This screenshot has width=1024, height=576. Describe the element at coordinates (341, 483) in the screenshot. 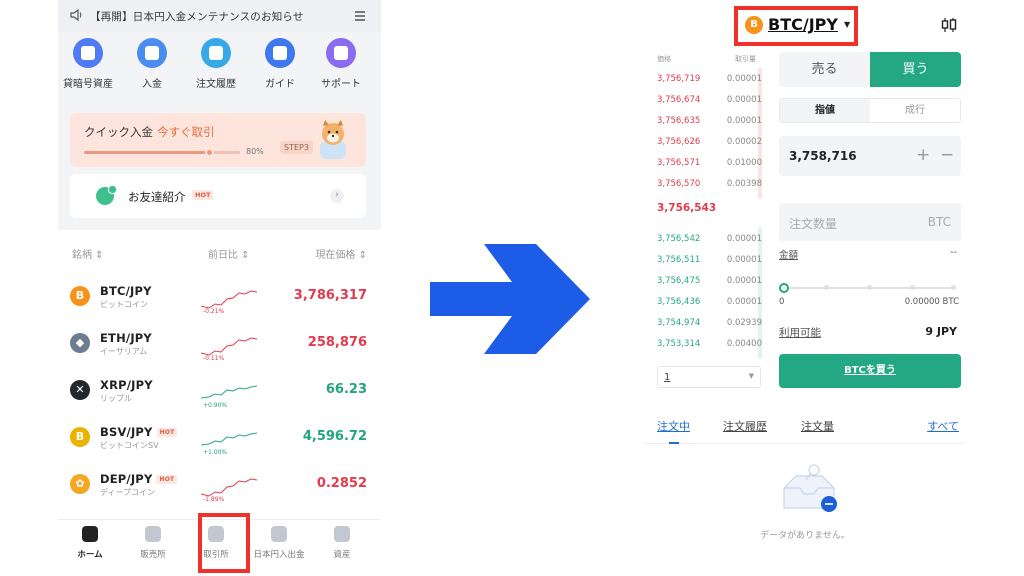

I see `current-price: 0.2852` at that location.